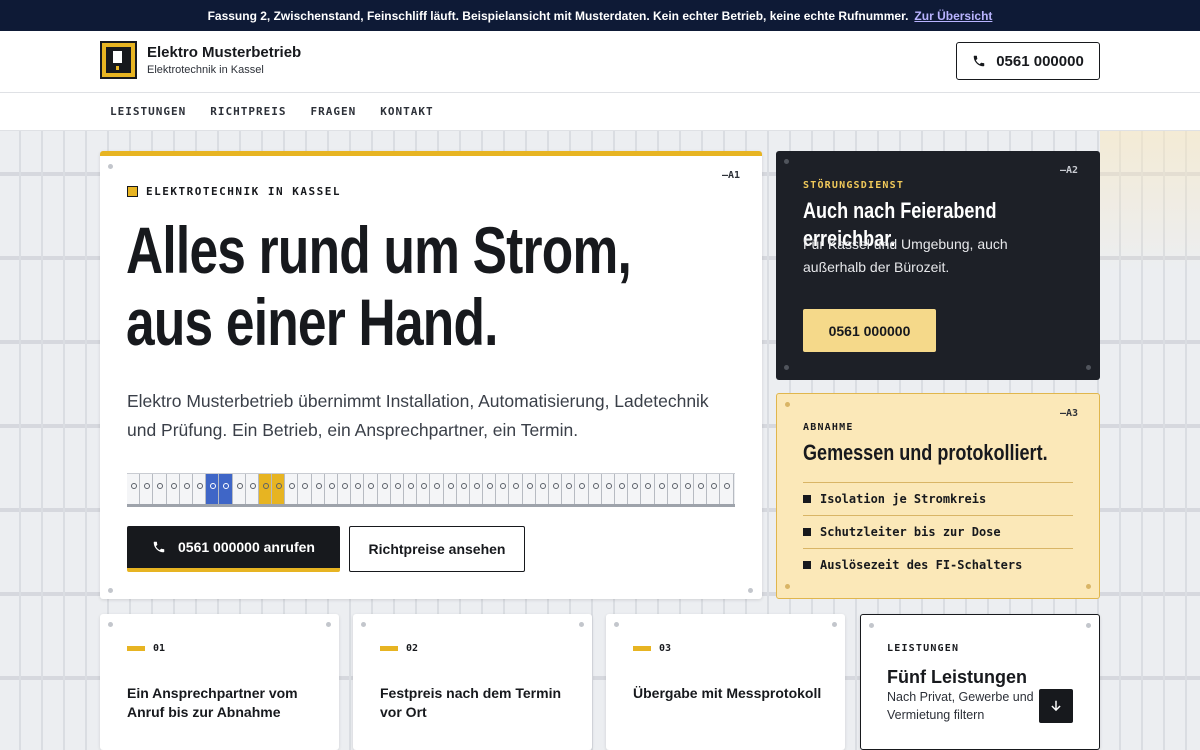  Describe the element at coordinates (248, 111) in the screenshot. I see `nav-item-richtpreis: RICHTPREIS` at that location.